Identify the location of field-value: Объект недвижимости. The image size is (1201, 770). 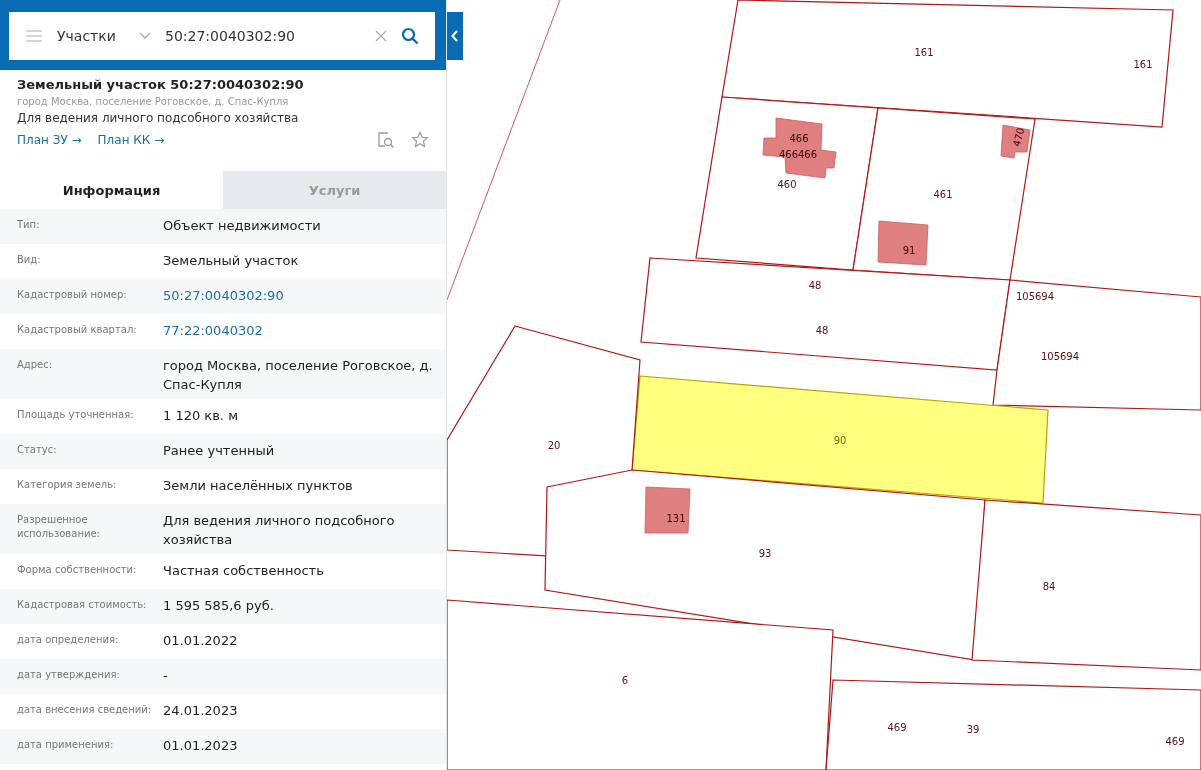
(242, 226).